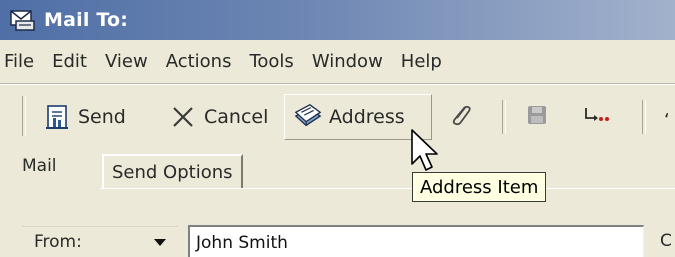  I want to click on paperclip-icon, so click(461, 117).